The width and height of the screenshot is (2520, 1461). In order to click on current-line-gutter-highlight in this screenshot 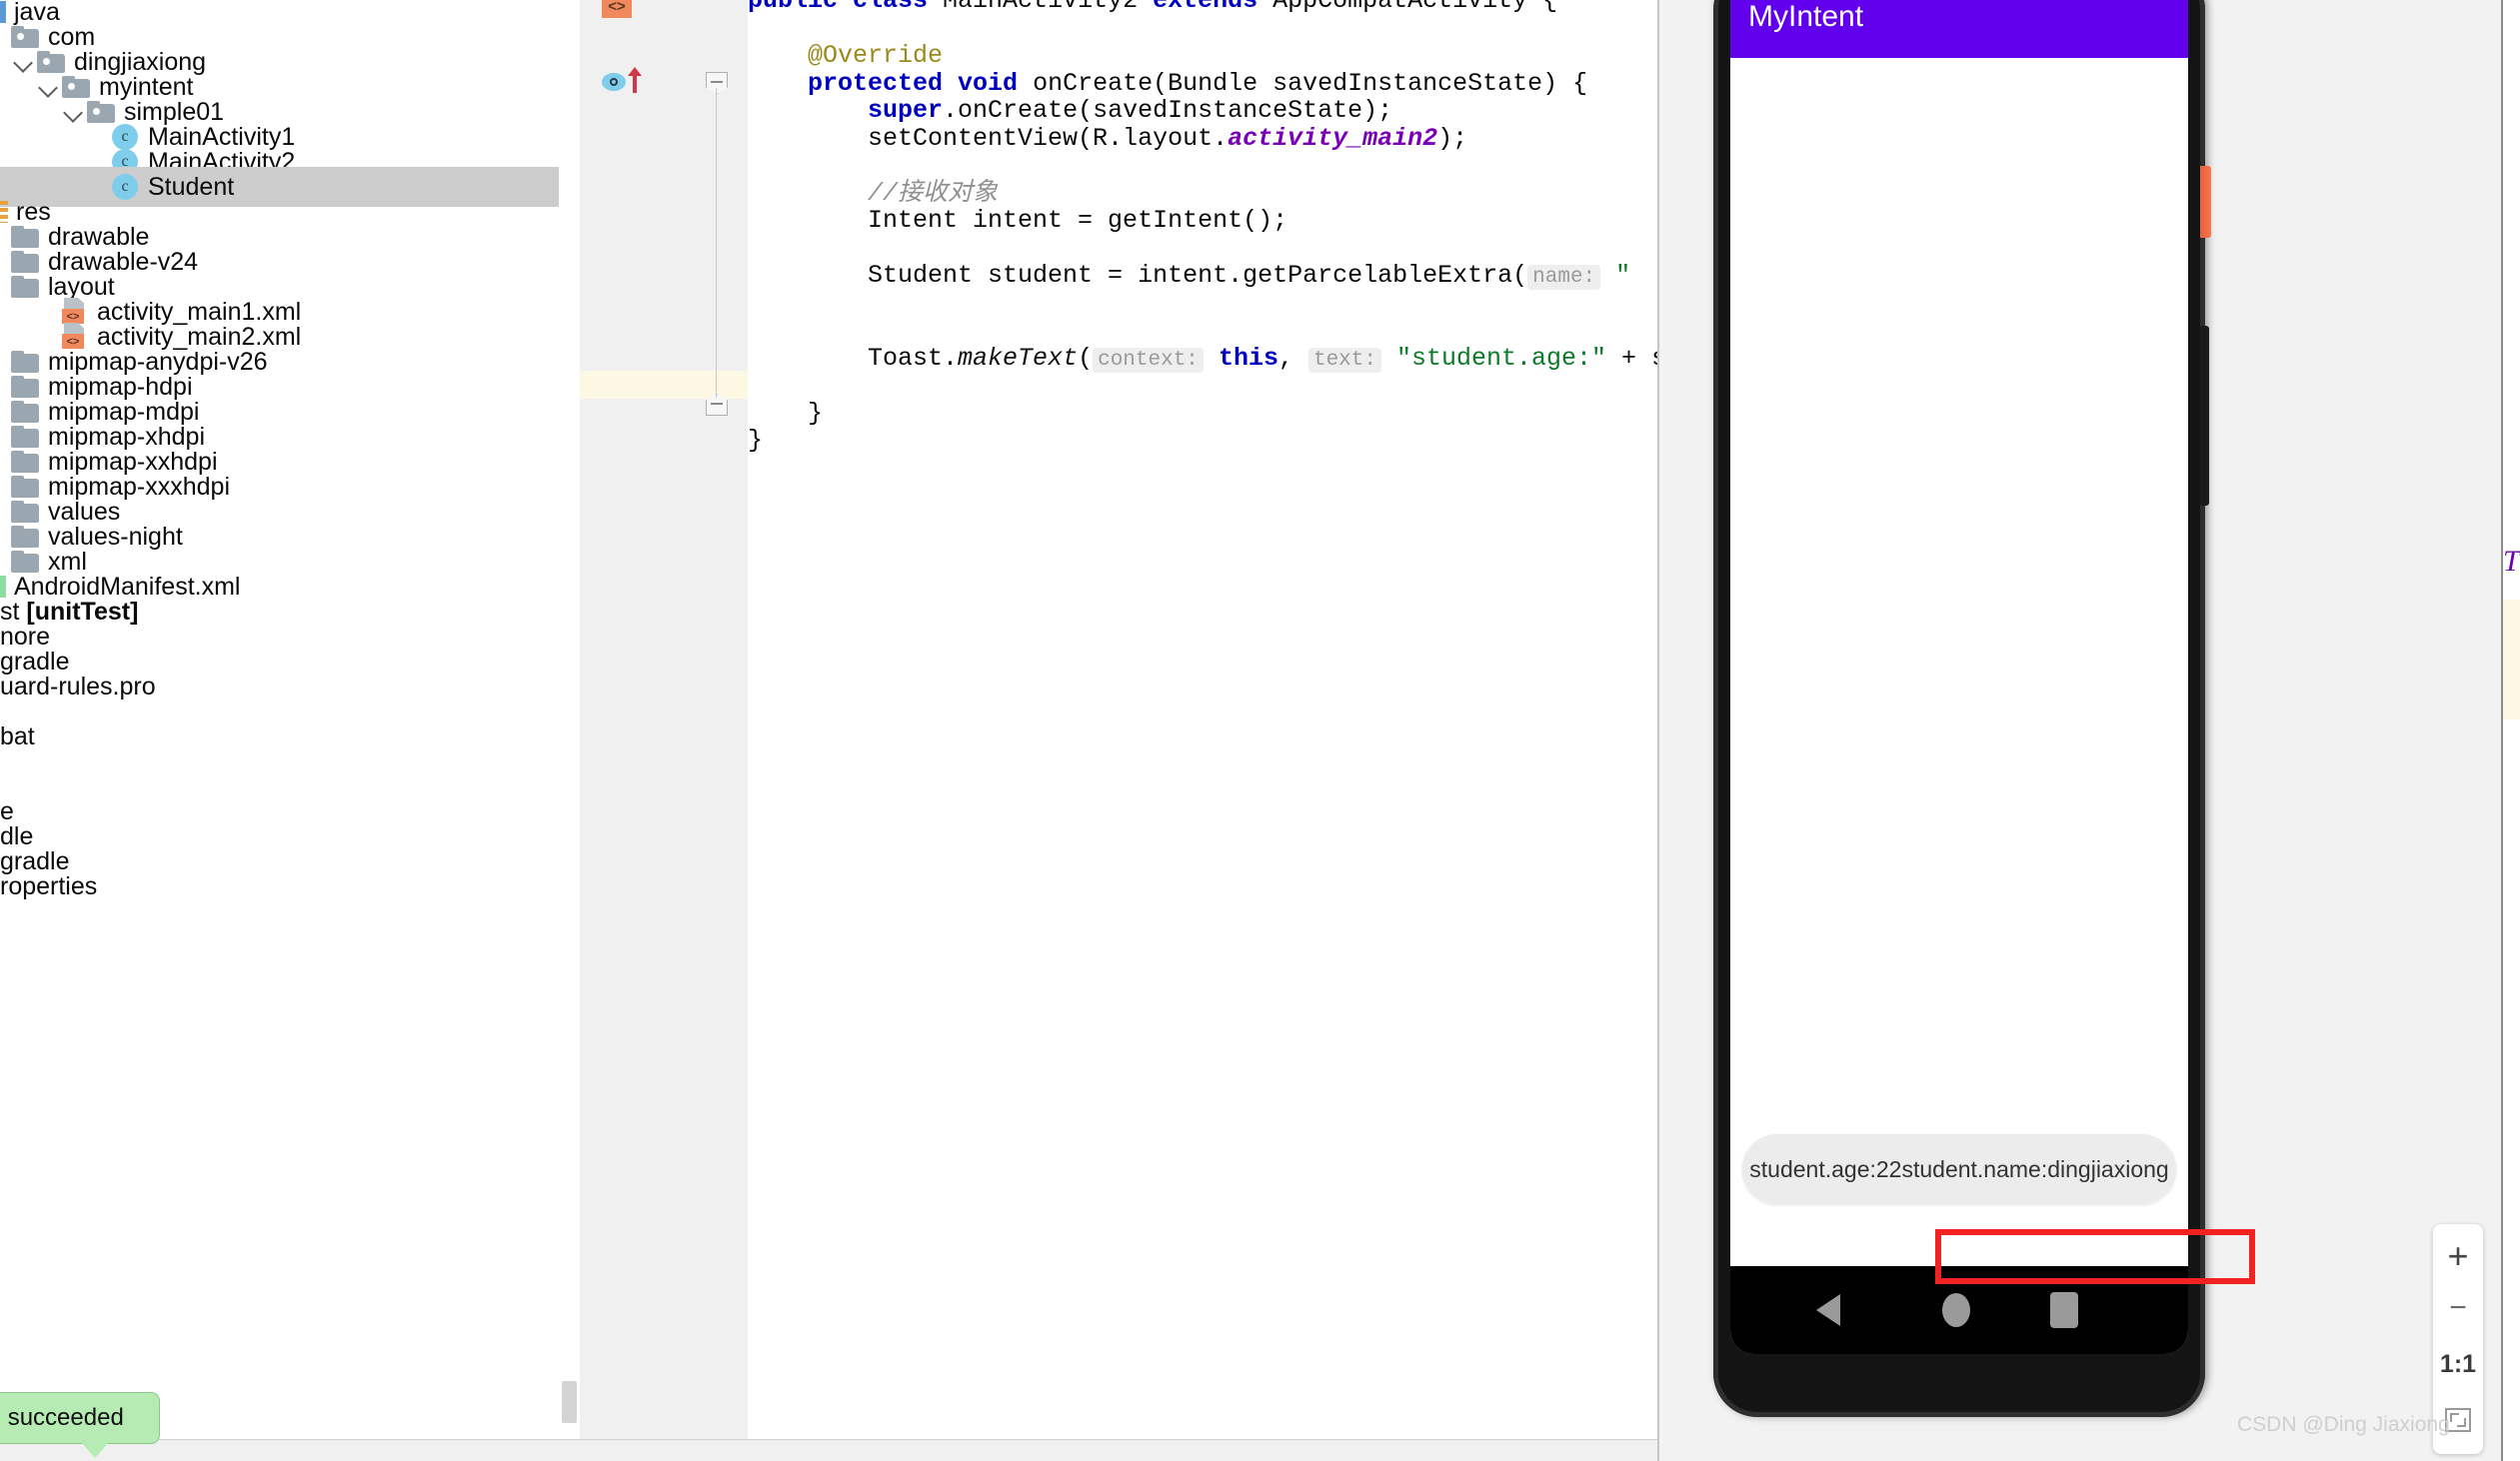, I will do `click(639, 385)`.